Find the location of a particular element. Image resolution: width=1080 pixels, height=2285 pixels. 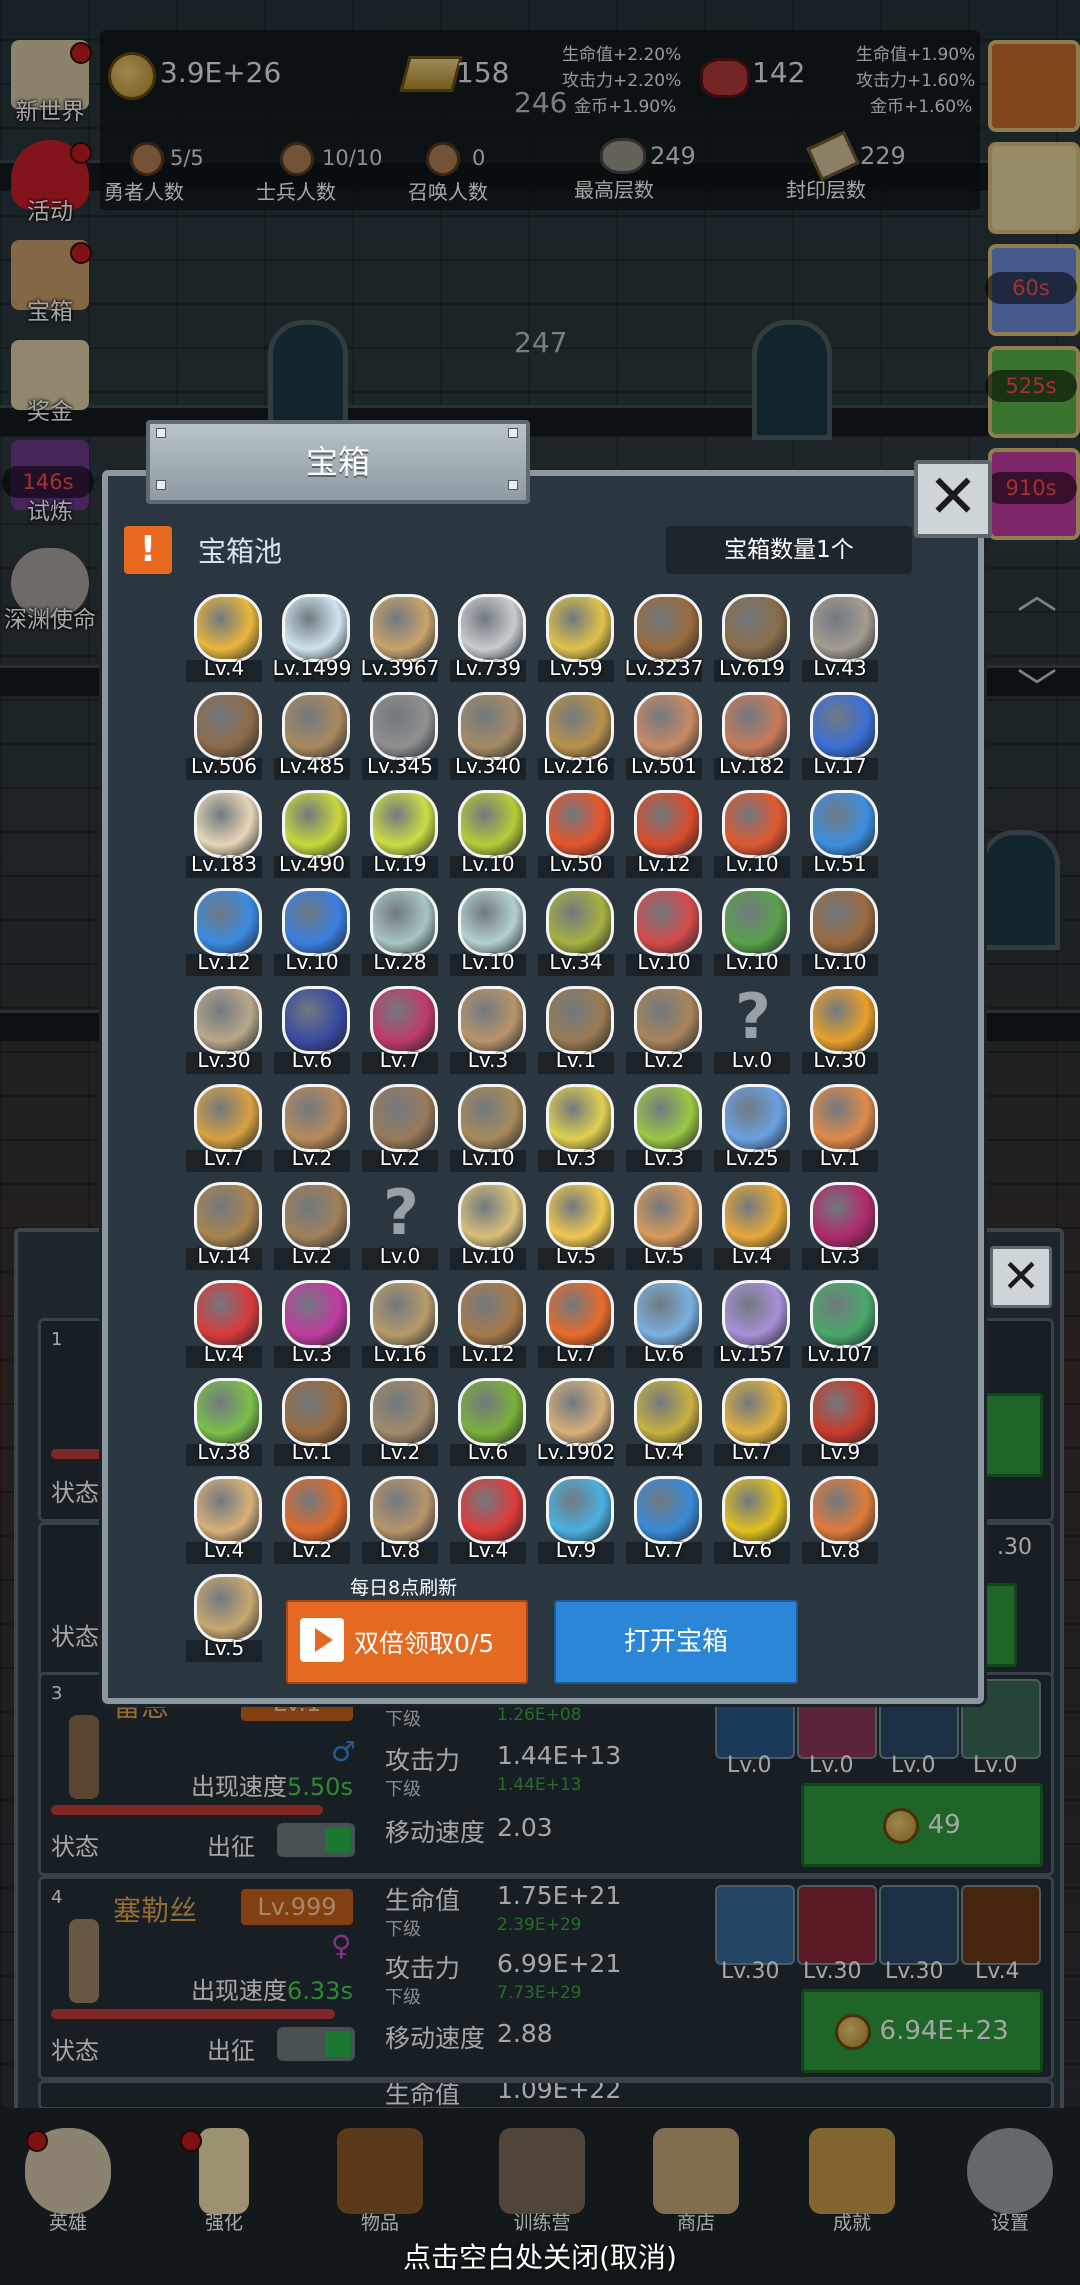

chest-pool-item: Lv.216 is located at coordinates (576, 737).